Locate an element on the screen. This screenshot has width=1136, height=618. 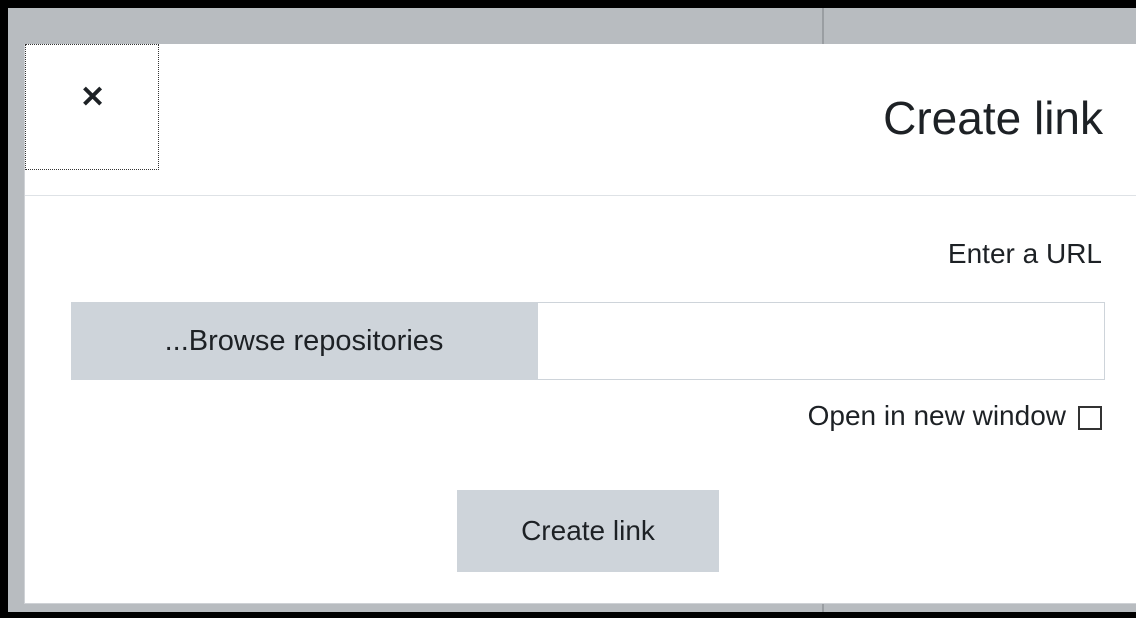
url-label: Enter a URL is located at coordinates (1024, 253).